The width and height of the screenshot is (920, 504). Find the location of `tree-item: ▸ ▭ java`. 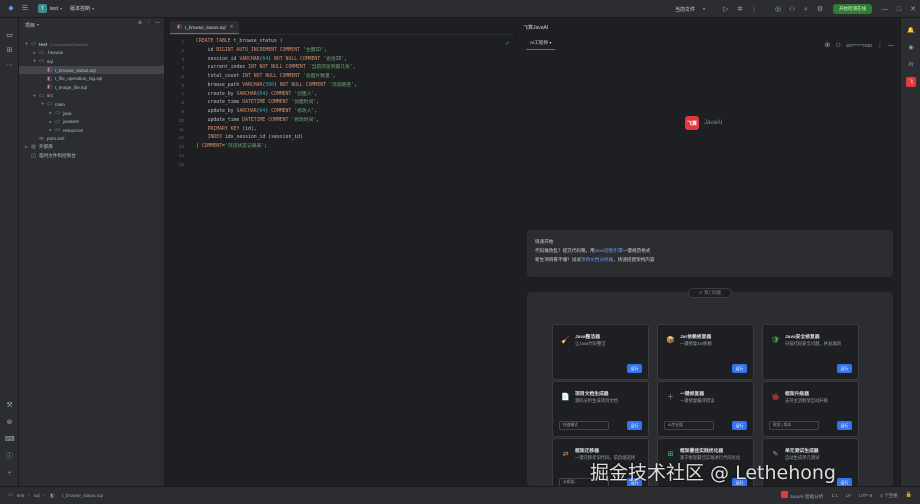

tree-item: ▸ ▭ java is located at coordinates (91, 113).